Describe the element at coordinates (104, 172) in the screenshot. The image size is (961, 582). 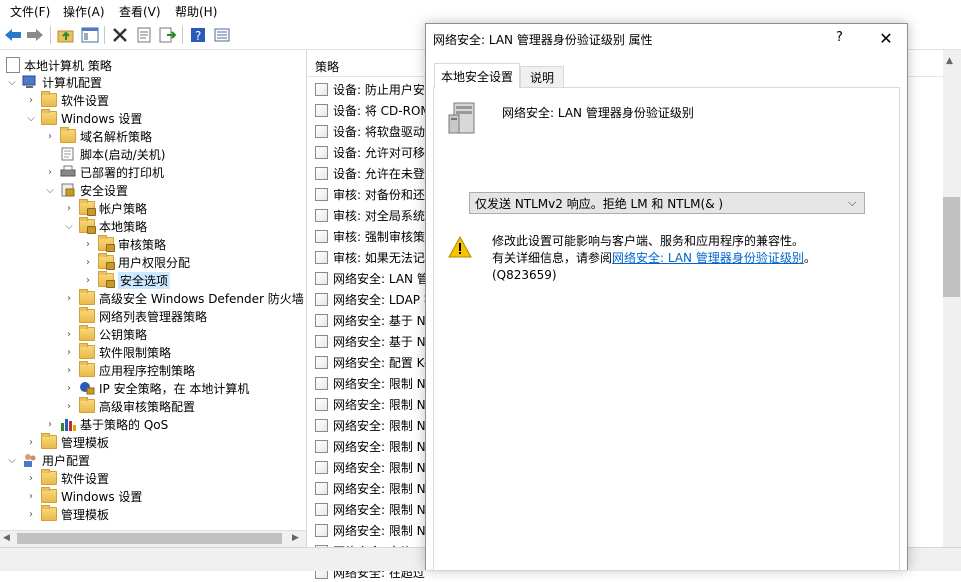
I see `tree-printers: › 已部署的打印机` at that location.